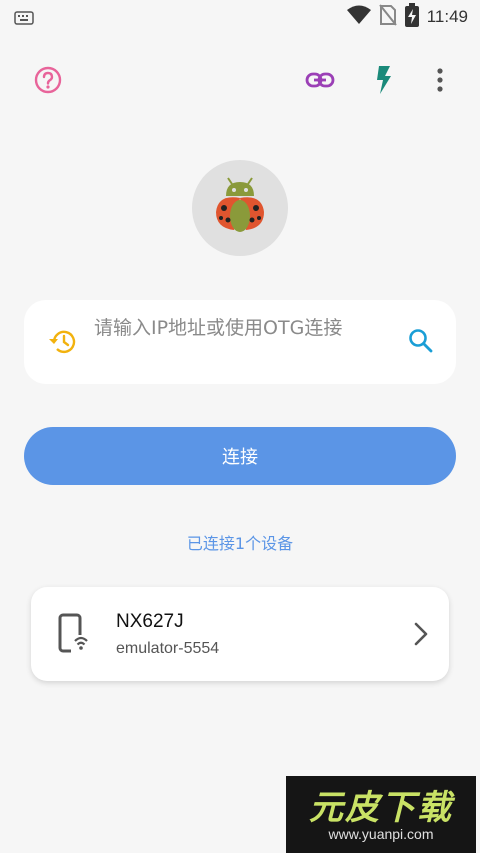  Describe the element at coordinates (381, 834) in the screenshot. I see `watermark-url: www.yuanpi.com` at that location.